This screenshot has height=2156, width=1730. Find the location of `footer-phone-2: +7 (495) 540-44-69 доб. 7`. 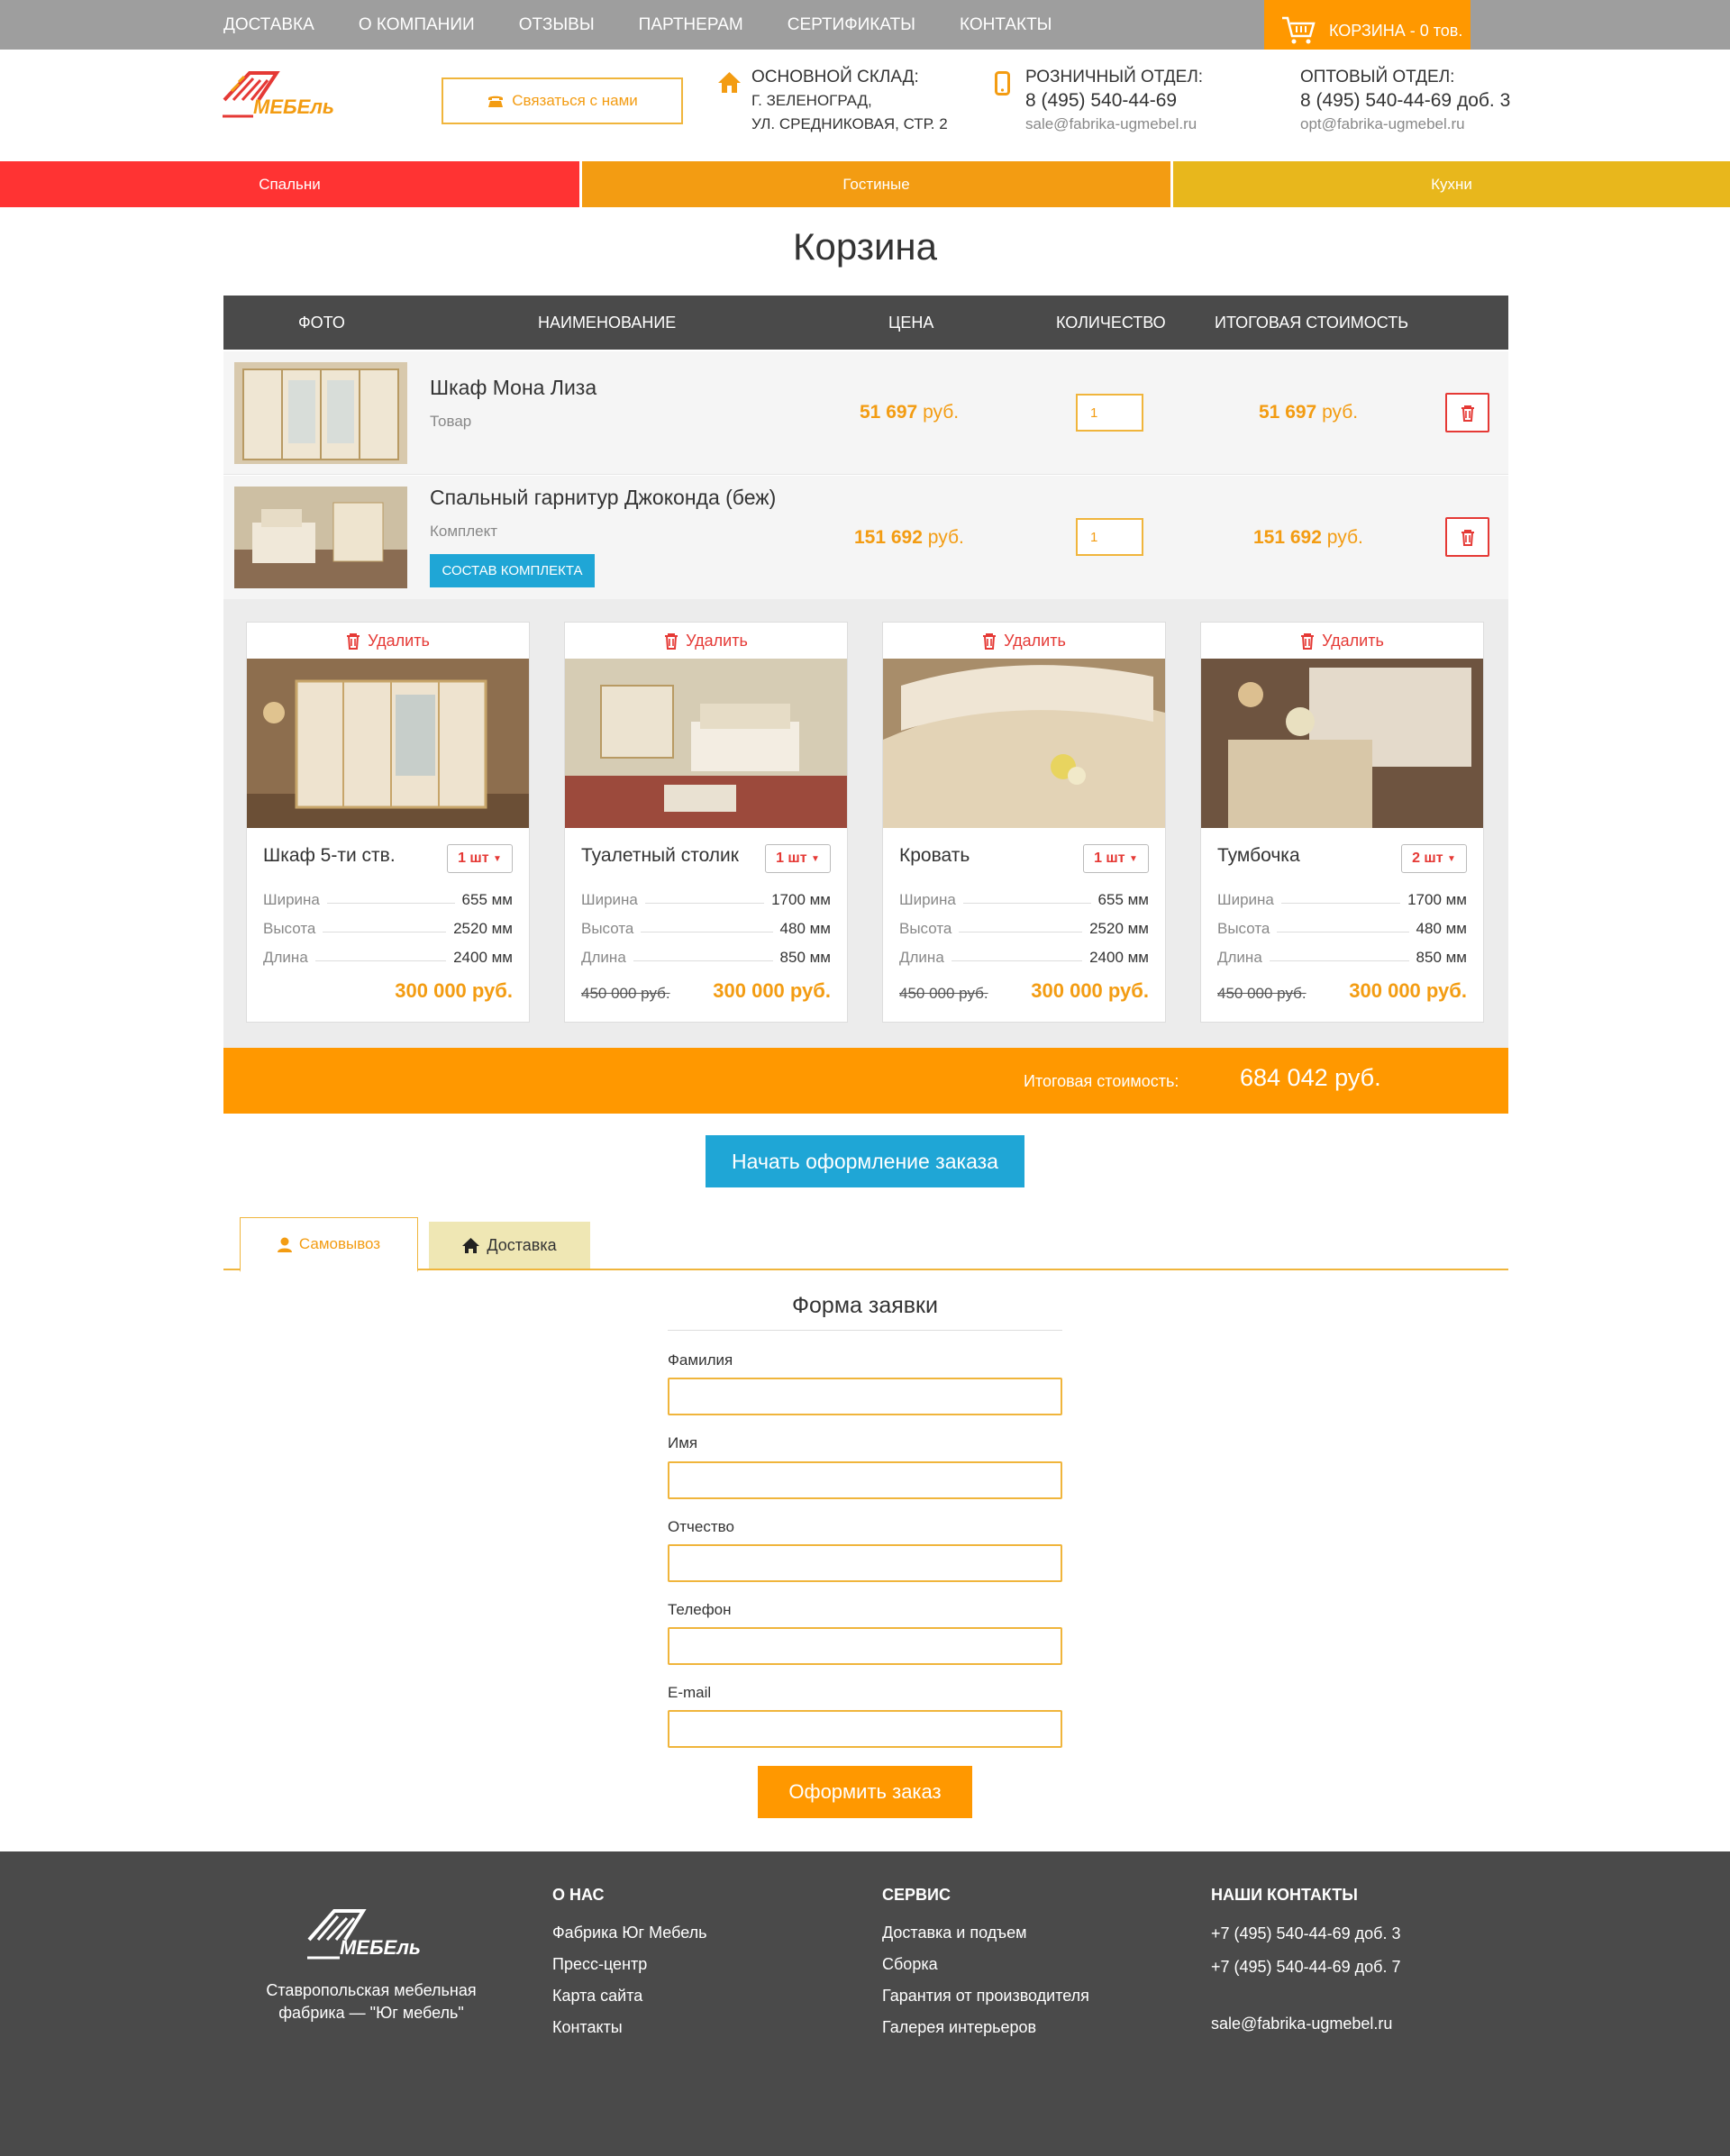

footer-phone-2: +7 (495) 540-44-69 доб. 7 is located at coordinates (1305, 1967).